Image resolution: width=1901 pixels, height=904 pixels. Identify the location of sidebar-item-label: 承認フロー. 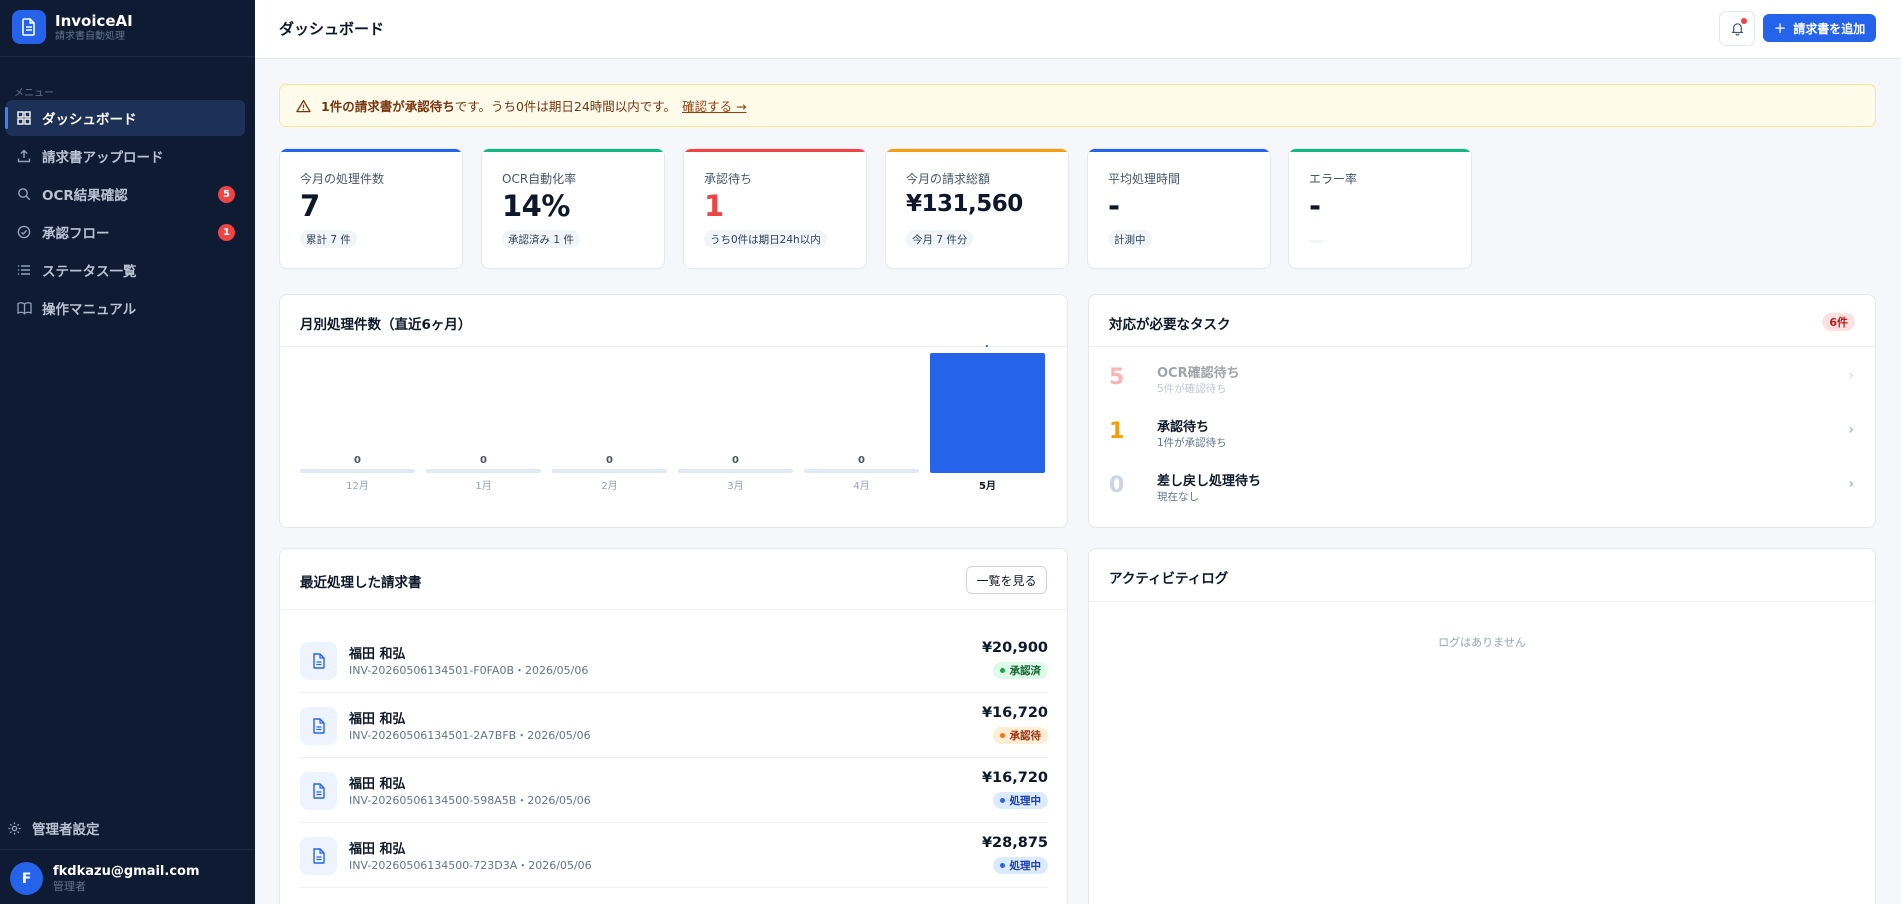
(76, 234).